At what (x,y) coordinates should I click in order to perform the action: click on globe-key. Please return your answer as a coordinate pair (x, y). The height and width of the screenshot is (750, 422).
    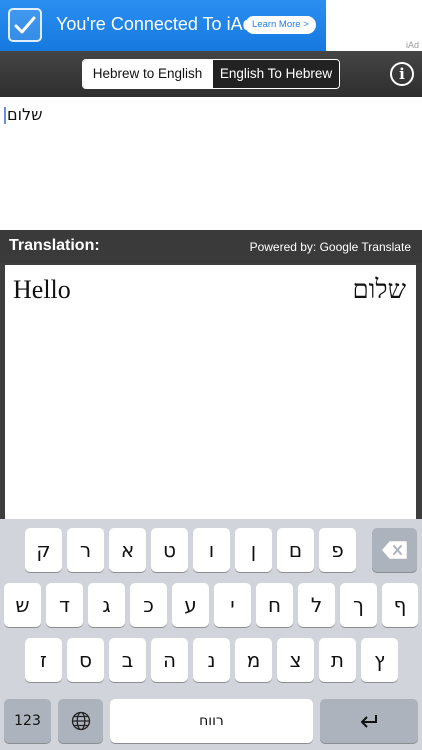
    Looking at the image, I should click on (80, 721).